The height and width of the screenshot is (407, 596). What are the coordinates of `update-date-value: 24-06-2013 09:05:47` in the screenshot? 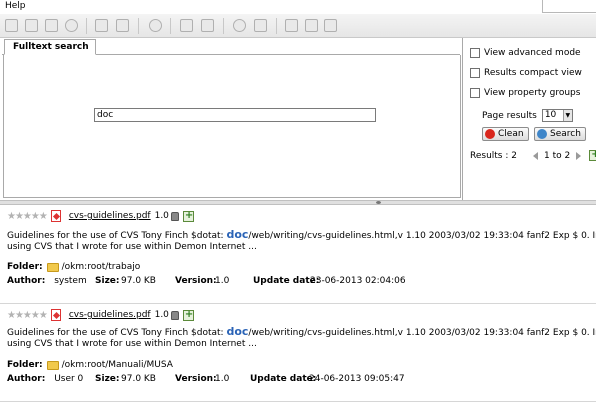 It's located at (357, 379).